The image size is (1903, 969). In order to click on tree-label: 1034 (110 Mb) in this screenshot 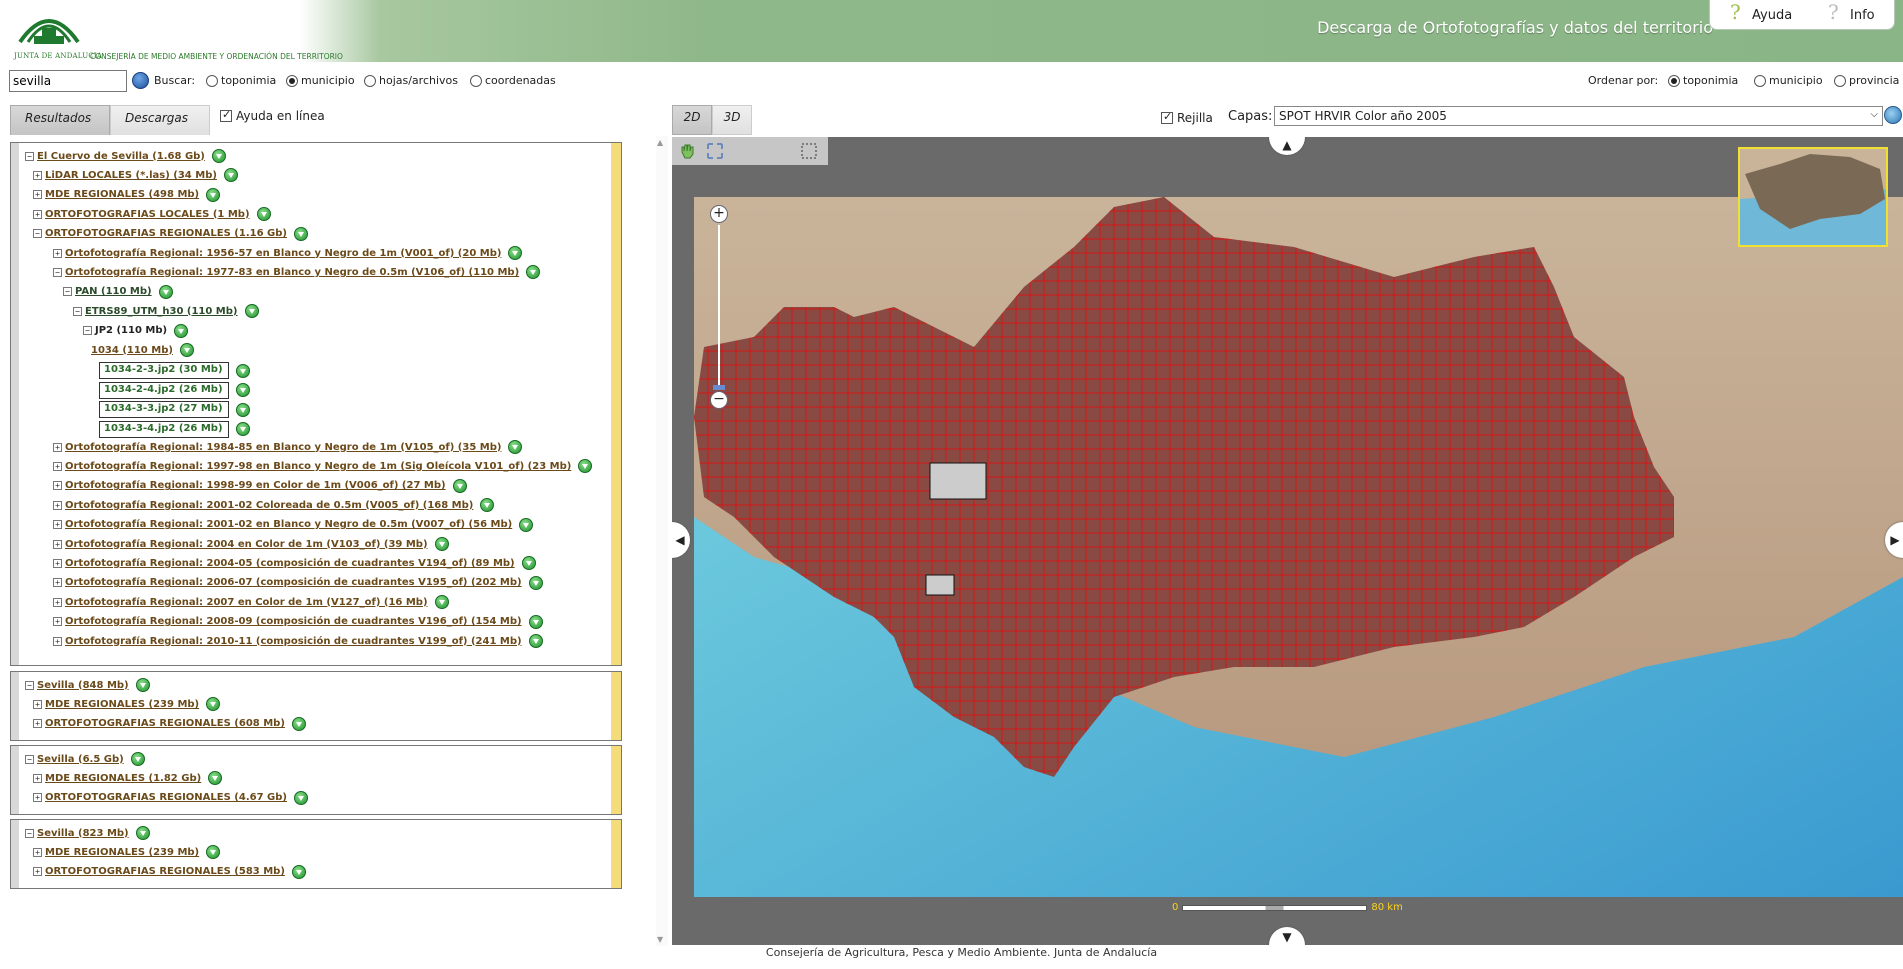, I will do `click(132, 350)`.